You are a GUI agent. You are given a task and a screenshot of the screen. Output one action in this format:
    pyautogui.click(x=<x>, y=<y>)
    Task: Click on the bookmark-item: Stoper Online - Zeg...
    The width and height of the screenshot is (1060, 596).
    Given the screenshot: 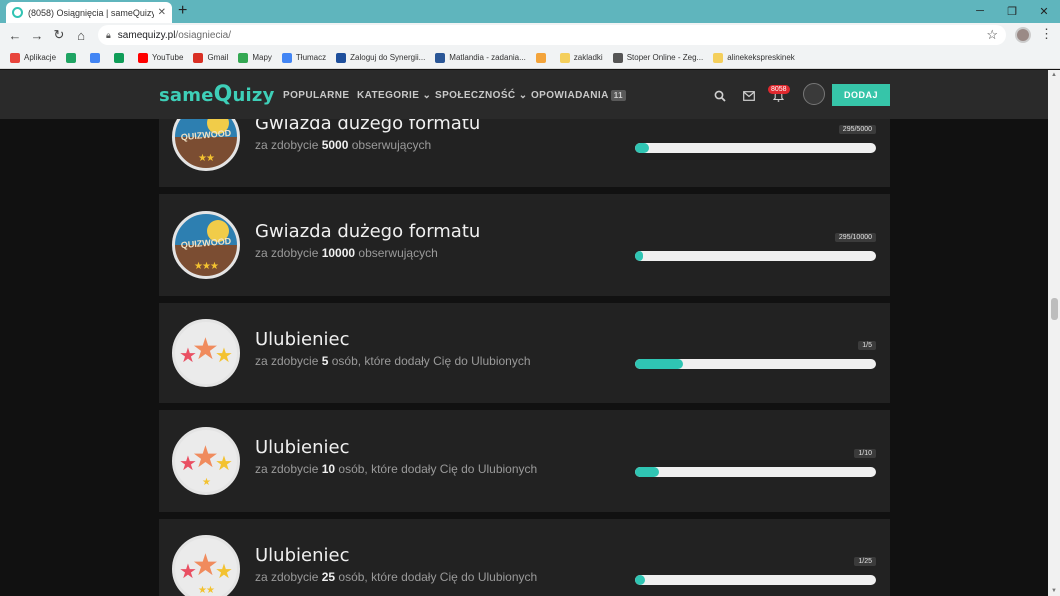 What is the action you would take?
    pyautogui.click(x=658, y=57)
    